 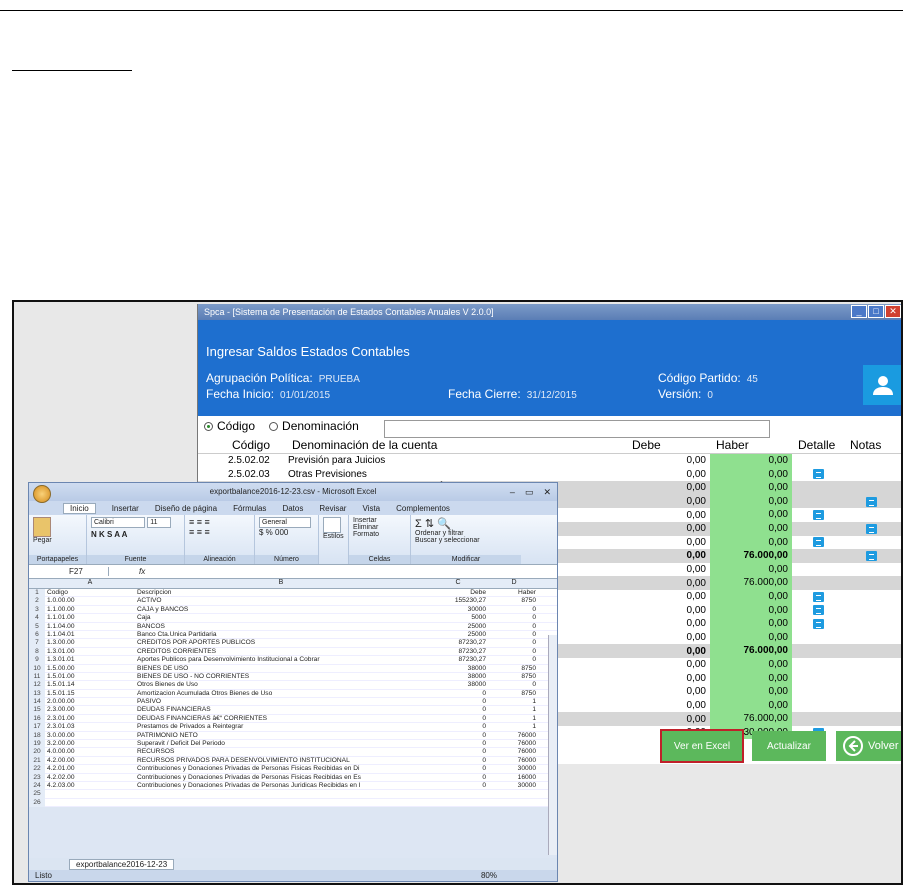 What do you see at coordinates (37, 702) in the screenshot?
I see `row-number: 14` at bounding box center [37, 702].